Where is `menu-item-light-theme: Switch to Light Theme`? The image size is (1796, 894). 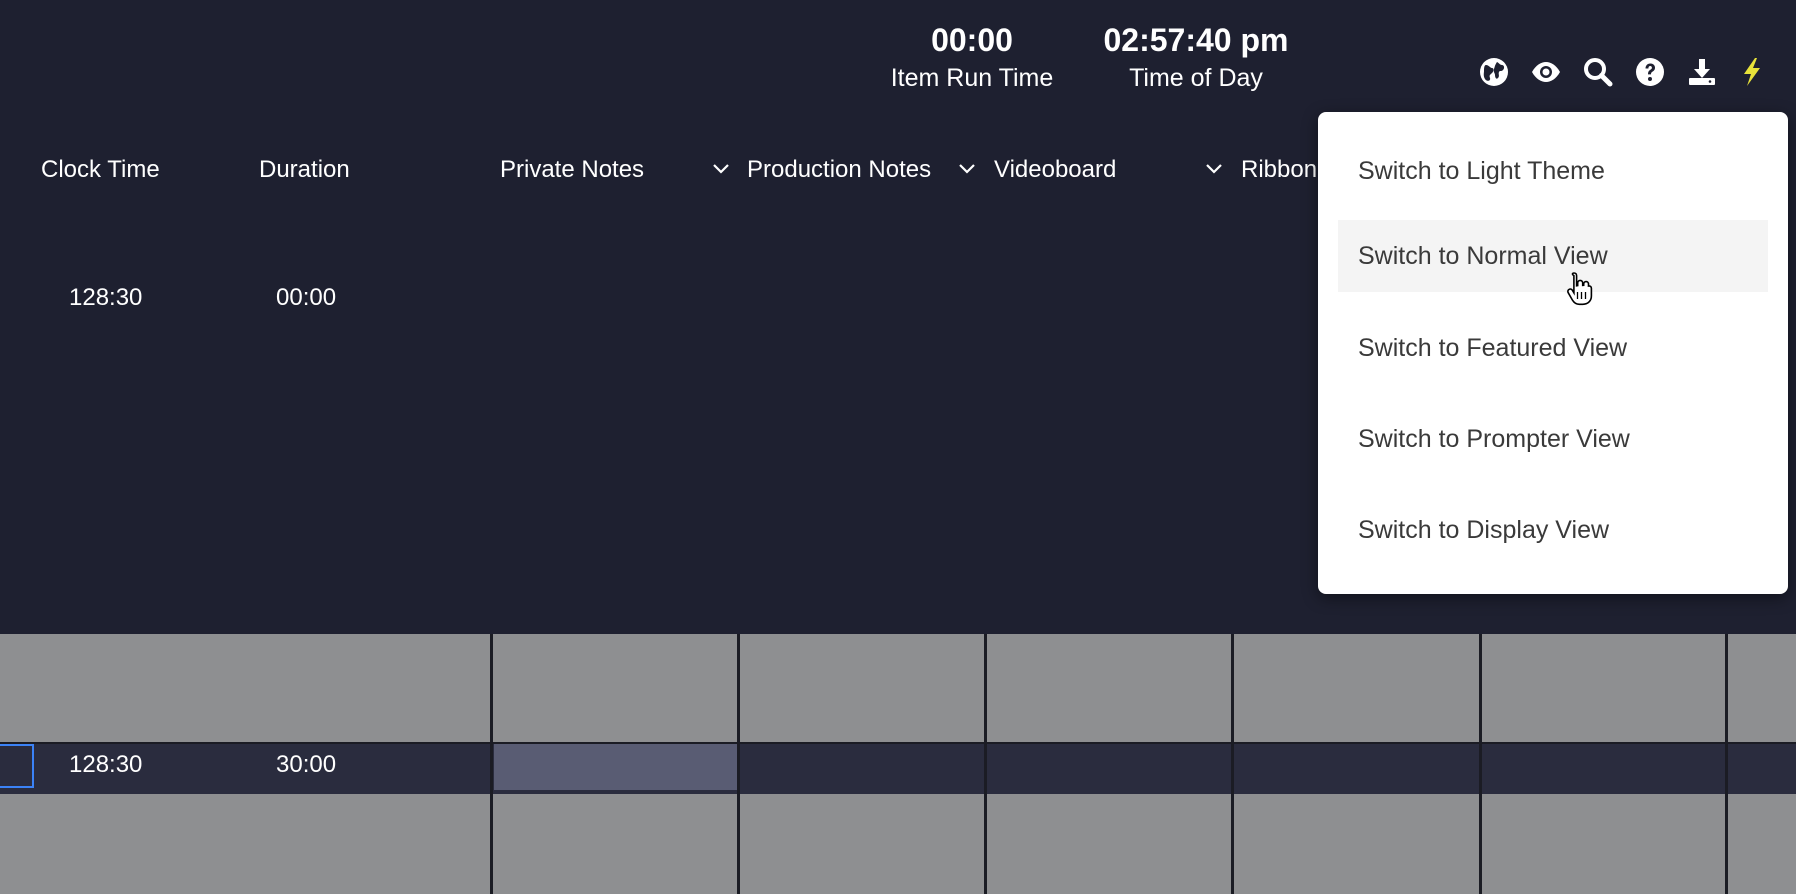
menu-item-light-theme: Switch to Light Theme is located at coordinates (1553, 171).